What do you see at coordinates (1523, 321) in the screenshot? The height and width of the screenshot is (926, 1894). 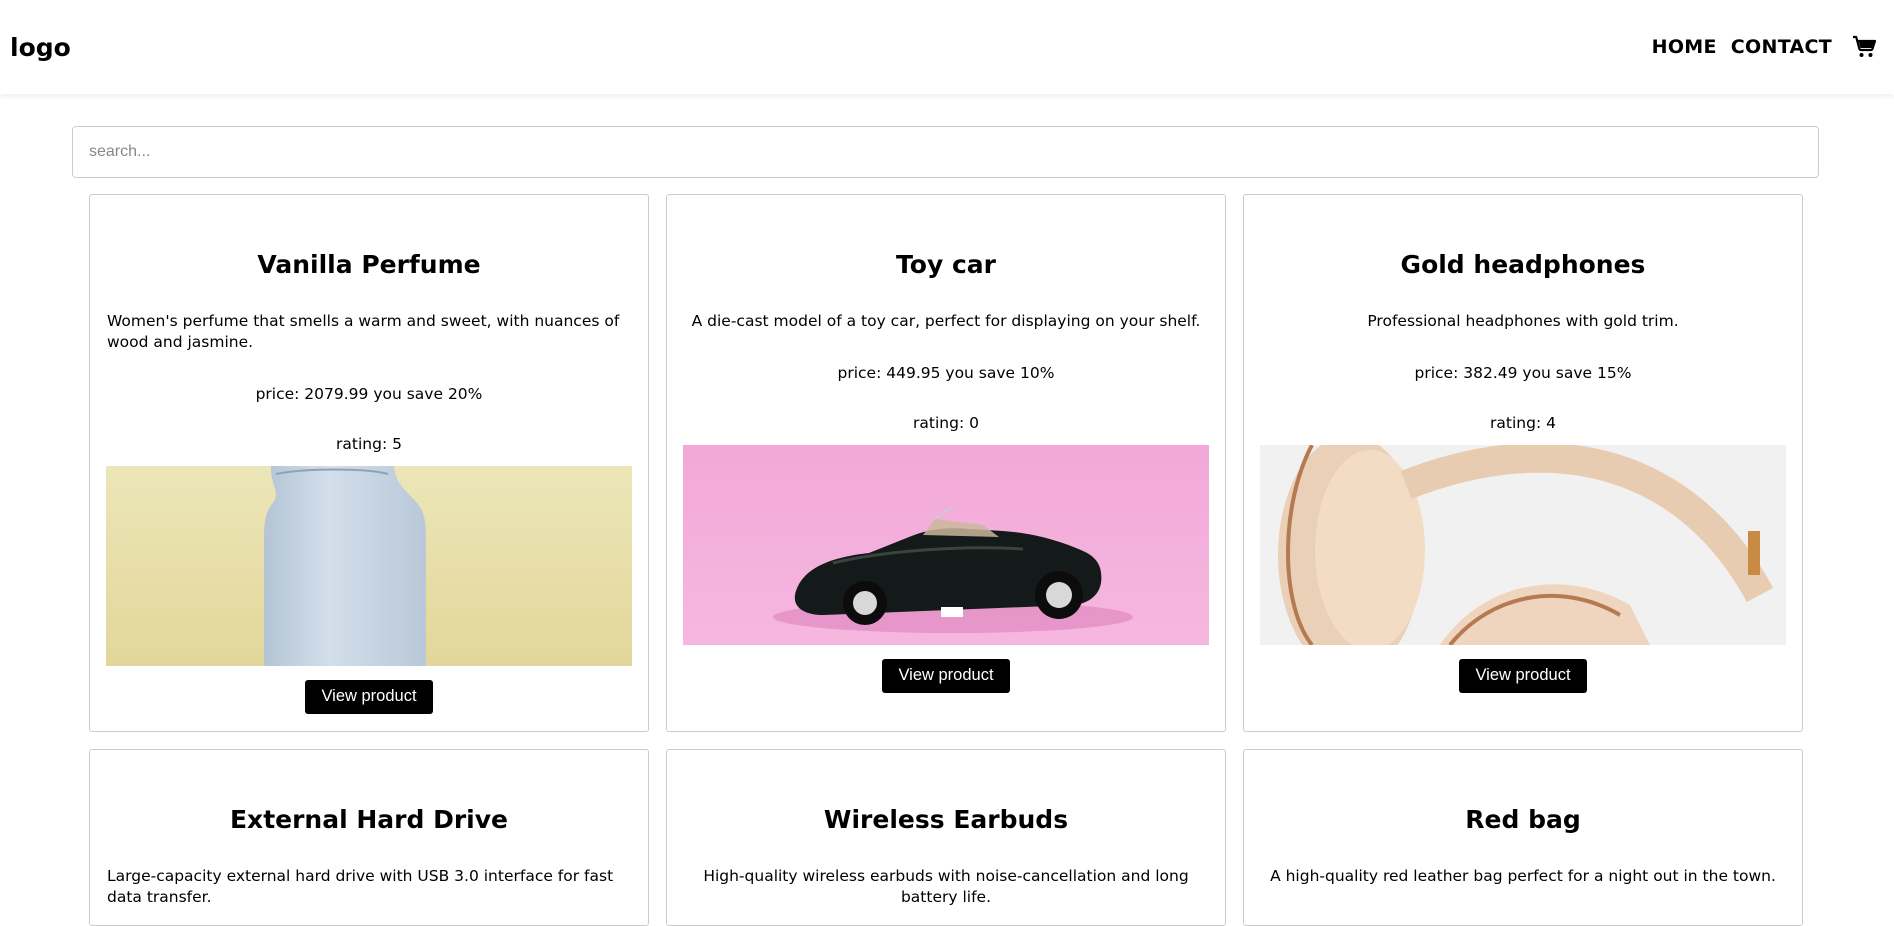 I see `product-description: Professional headphones with gold trim.` at bounding box center [1523, 321].